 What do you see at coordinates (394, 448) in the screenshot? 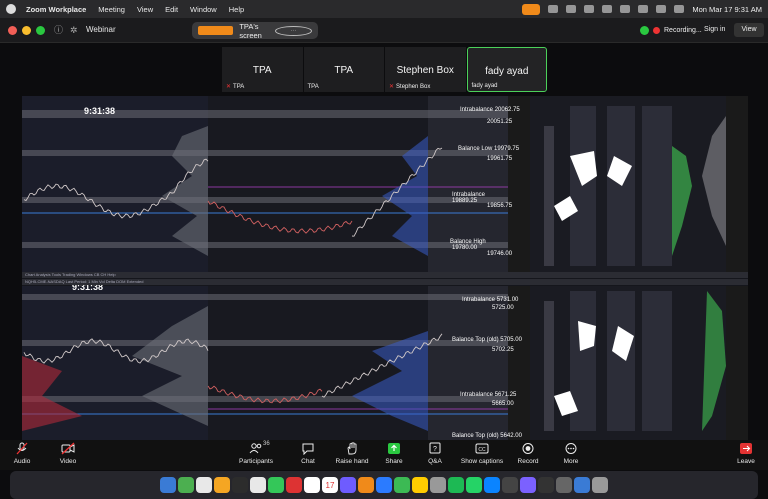
I see `share-screen-icon` at bounding box center [394, 448].